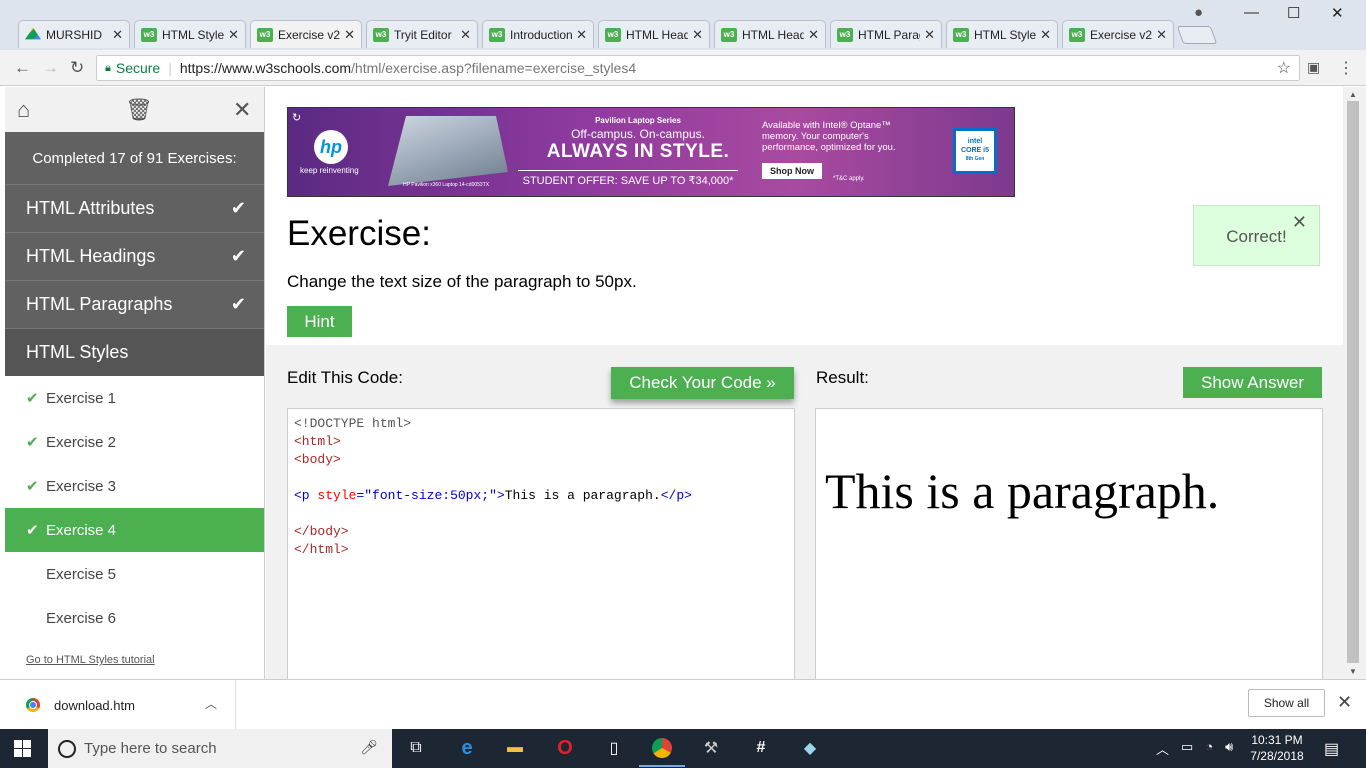  I want to click on exercise-item-label: Exercise 1, so click(81, 398).